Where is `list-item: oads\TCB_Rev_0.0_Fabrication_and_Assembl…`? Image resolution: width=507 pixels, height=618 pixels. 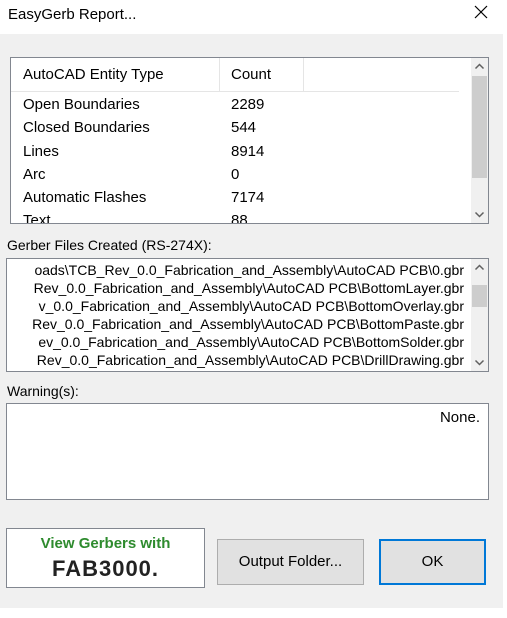
list-item: oads\TCB_Rev_0.0_Fabrication_and_Assembl… is located at coordinates (249, 270).